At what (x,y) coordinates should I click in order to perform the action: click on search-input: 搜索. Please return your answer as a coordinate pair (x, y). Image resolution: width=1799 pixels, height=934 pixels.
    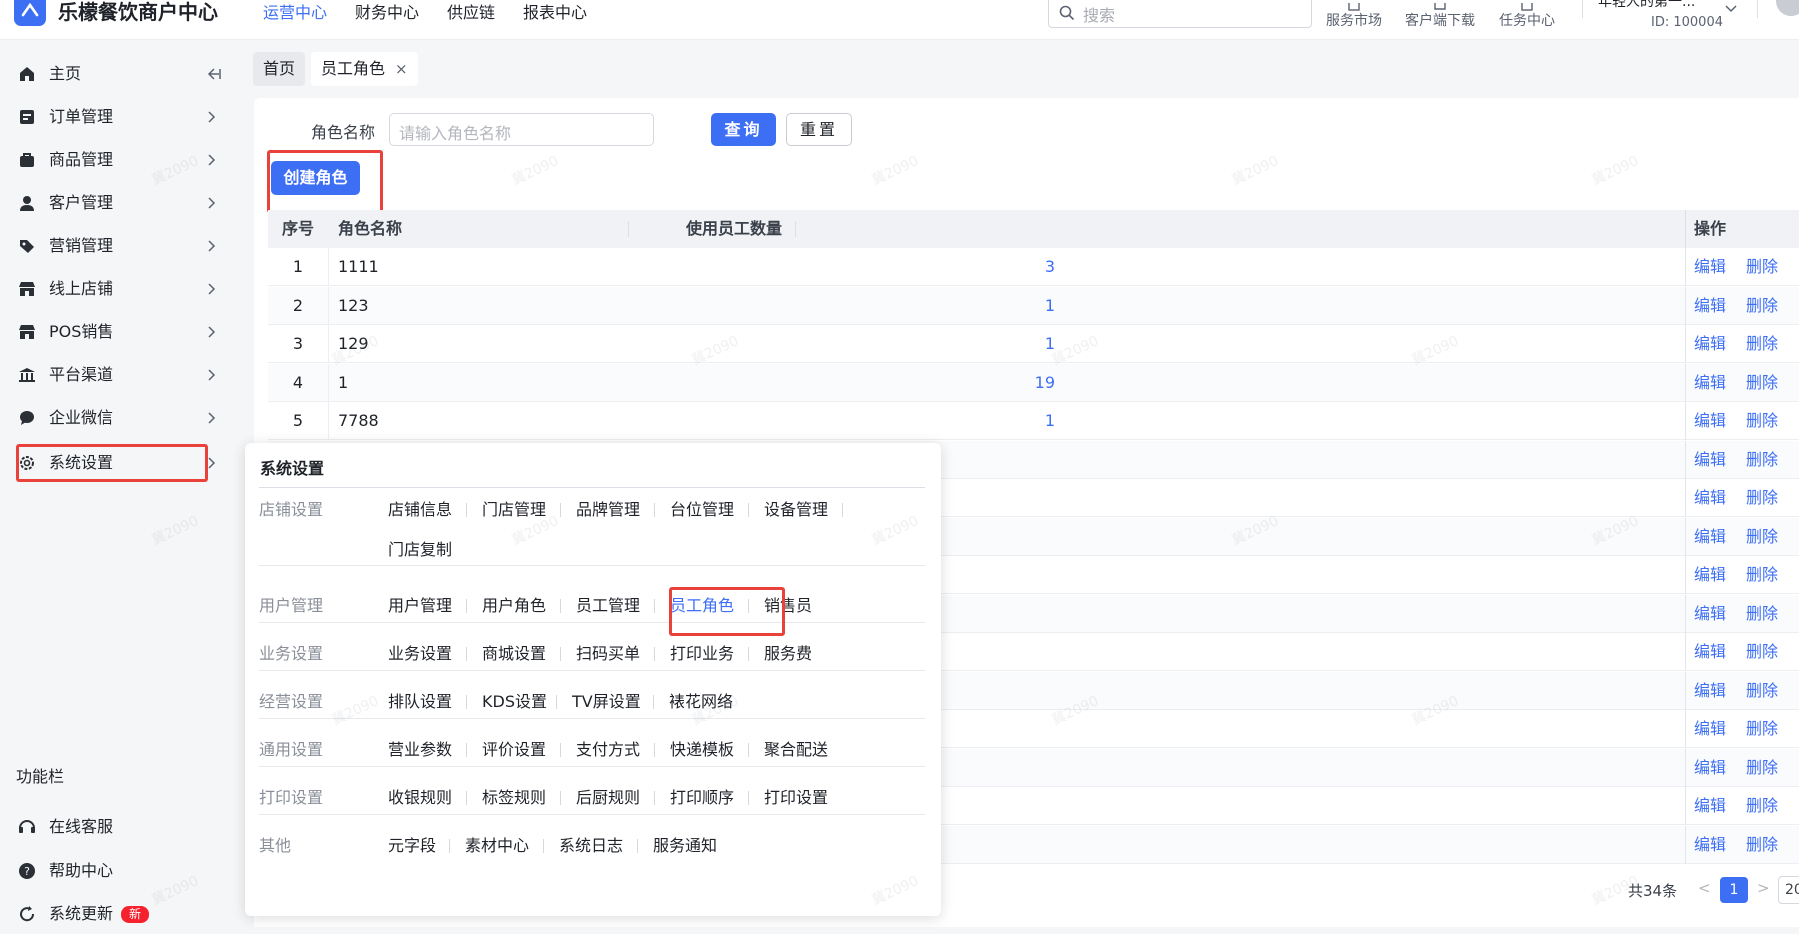
    Looking at the image, I should click on (1180, 14).